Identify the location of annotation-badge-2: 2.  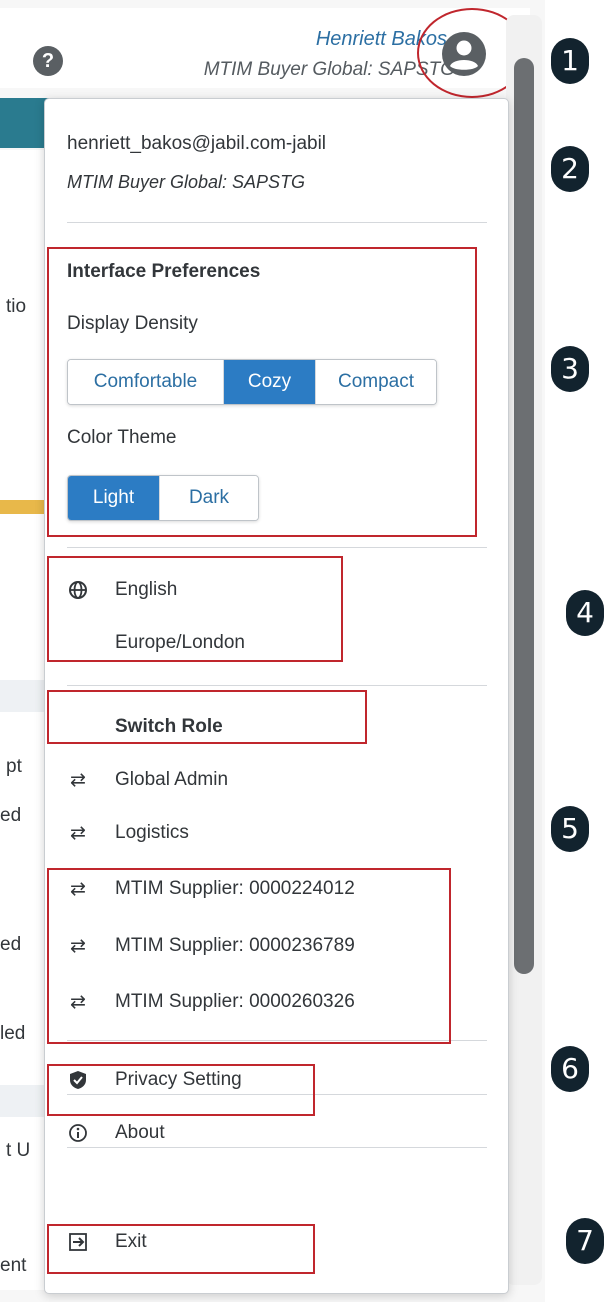
(570, 169).